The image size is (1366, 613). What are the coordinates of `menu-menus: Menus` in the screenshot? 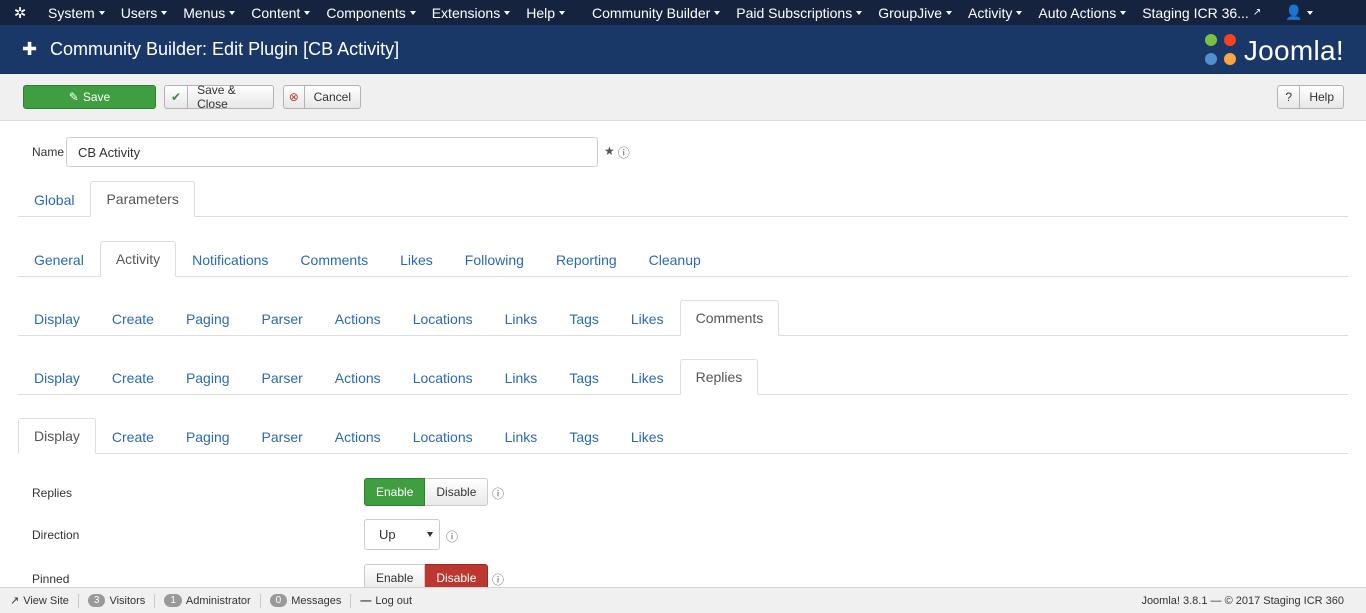 It's located at (209, 12).